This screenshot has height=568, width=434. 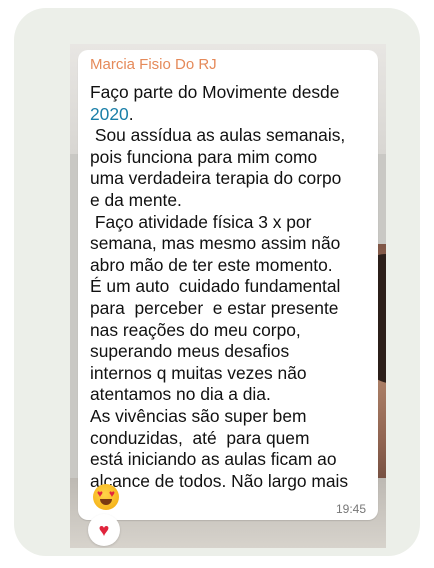 I want to click on red-heart-icon: ♥, so click(x=104, y=530).